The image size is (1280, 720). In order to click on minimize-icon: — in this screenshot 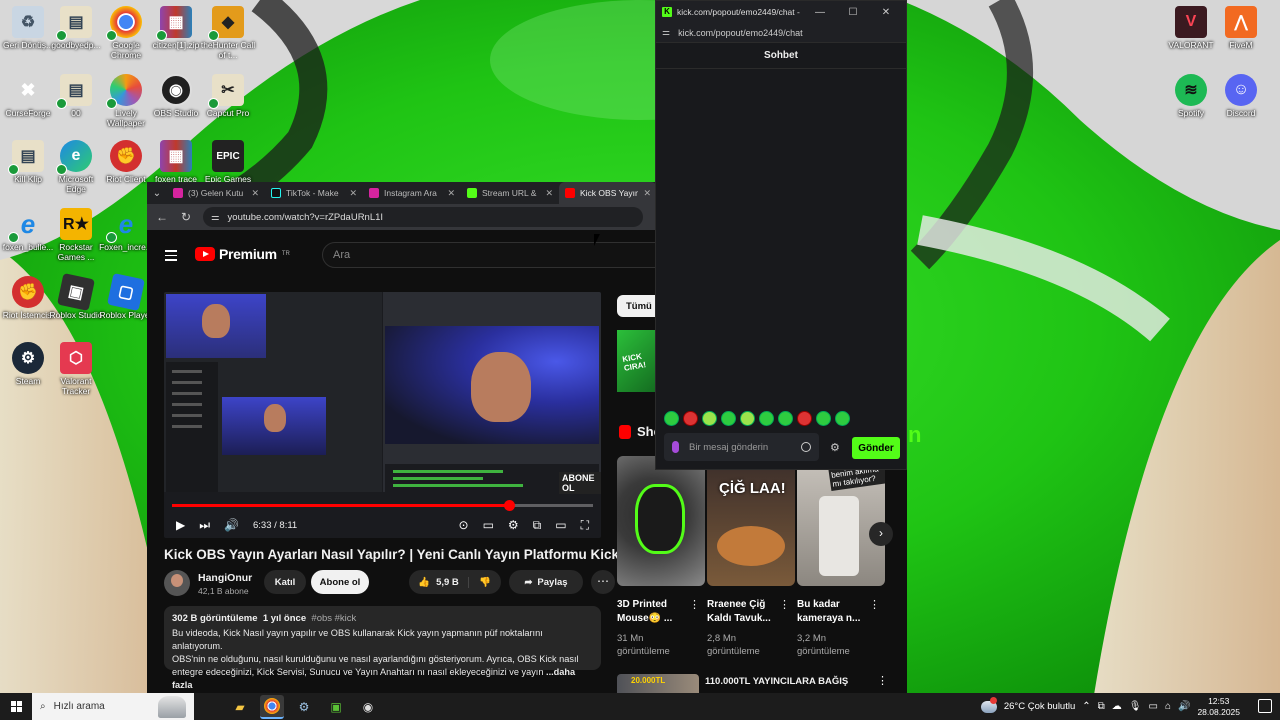, I will do `click(820, 12)`.